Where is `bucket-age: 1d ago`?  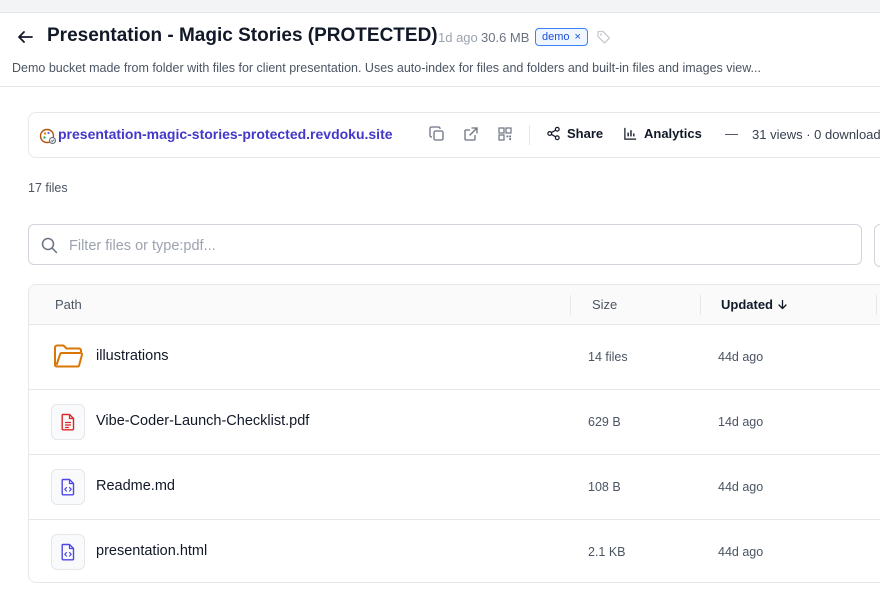
bucket-age: 1d ago is located at coordinates (458, 37).